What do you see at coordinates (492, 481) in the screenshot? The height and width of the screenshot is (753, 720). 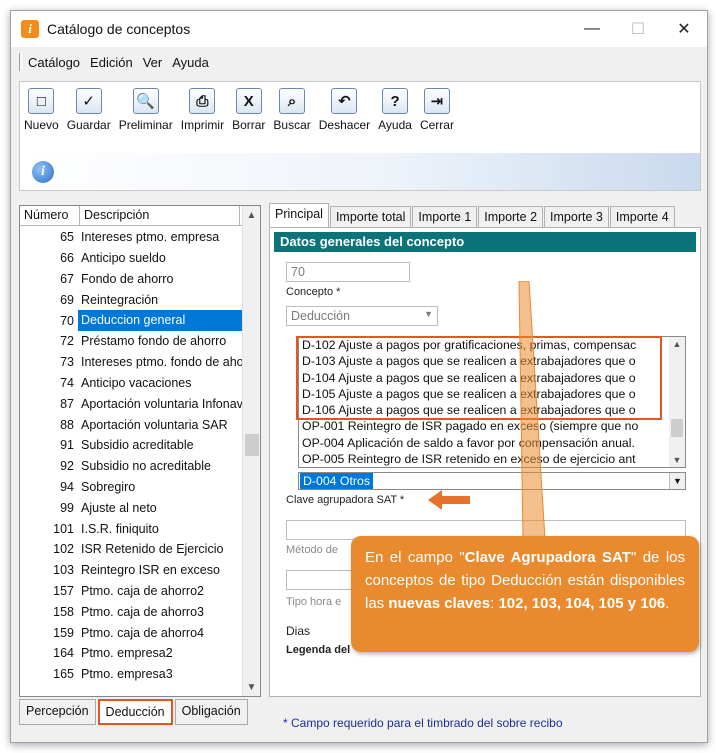 I see `sat-code-combo: D-004 Otros ▼` at bounding box center [492, 481].